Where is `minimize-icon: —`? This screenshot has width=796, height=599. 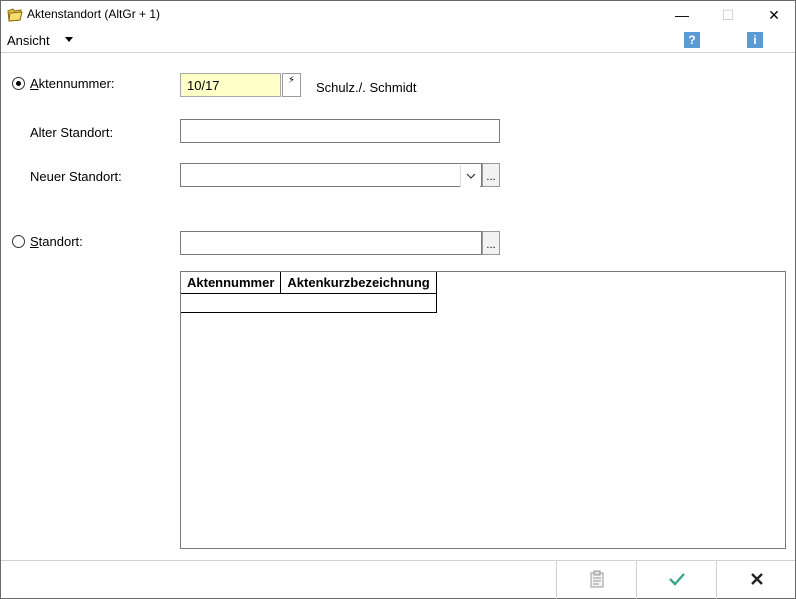
minimize-icon: — is located at coordinates (682, 15).